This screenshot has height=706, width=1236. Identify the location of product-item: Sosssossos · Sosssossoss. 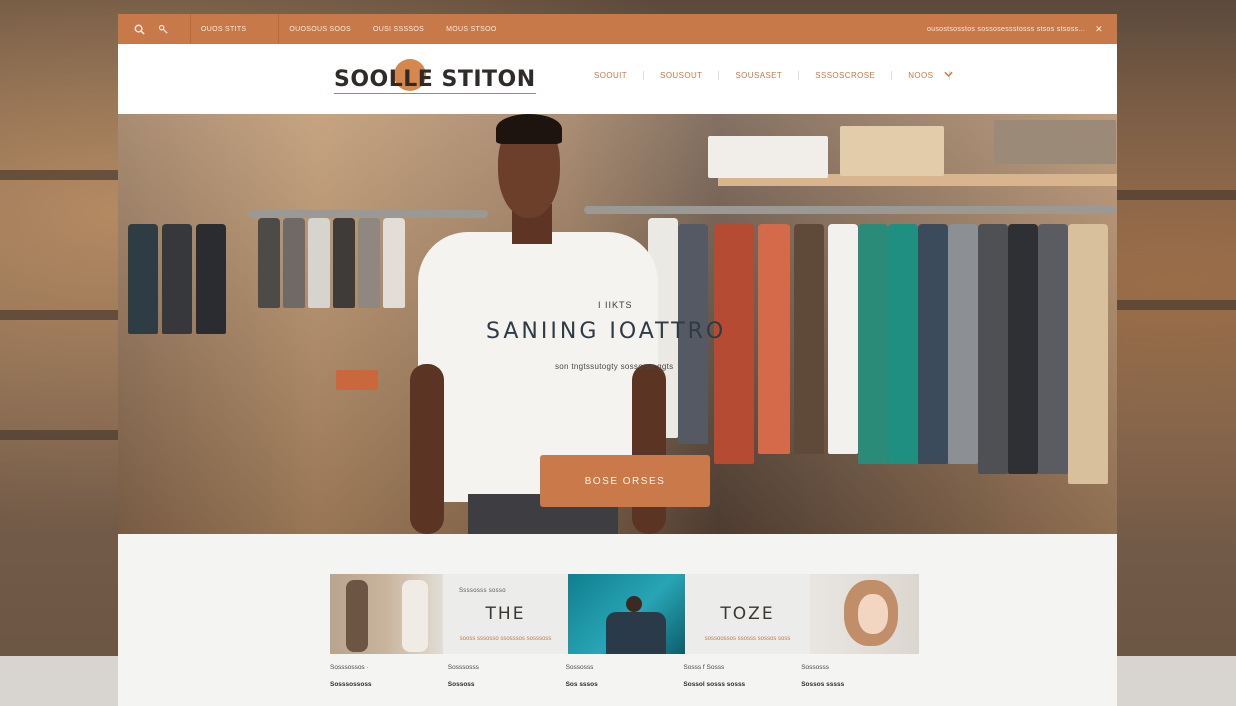
(389, 676).